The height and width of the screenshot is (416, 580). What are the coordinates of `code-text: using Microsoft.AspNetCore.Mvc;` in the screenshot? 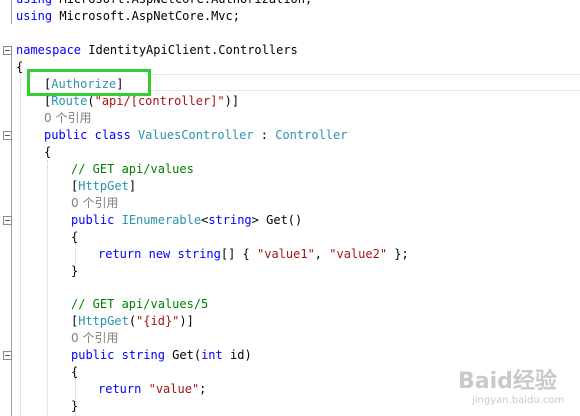 It's located at (128, 16).